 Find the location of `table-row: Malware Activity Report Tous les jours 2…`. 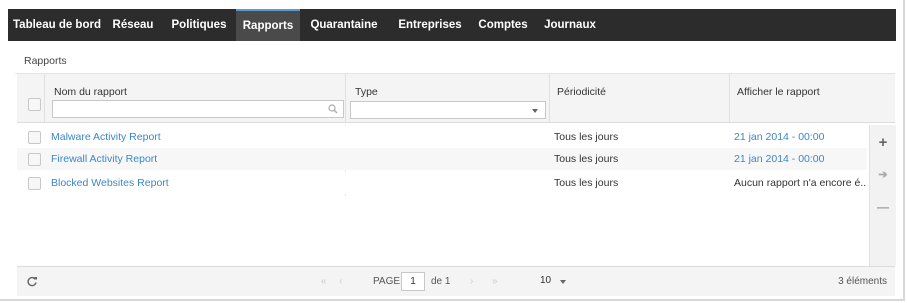

table-row: Malware Activity Report Tous les jours 2… is located at coordinates (442, 137).